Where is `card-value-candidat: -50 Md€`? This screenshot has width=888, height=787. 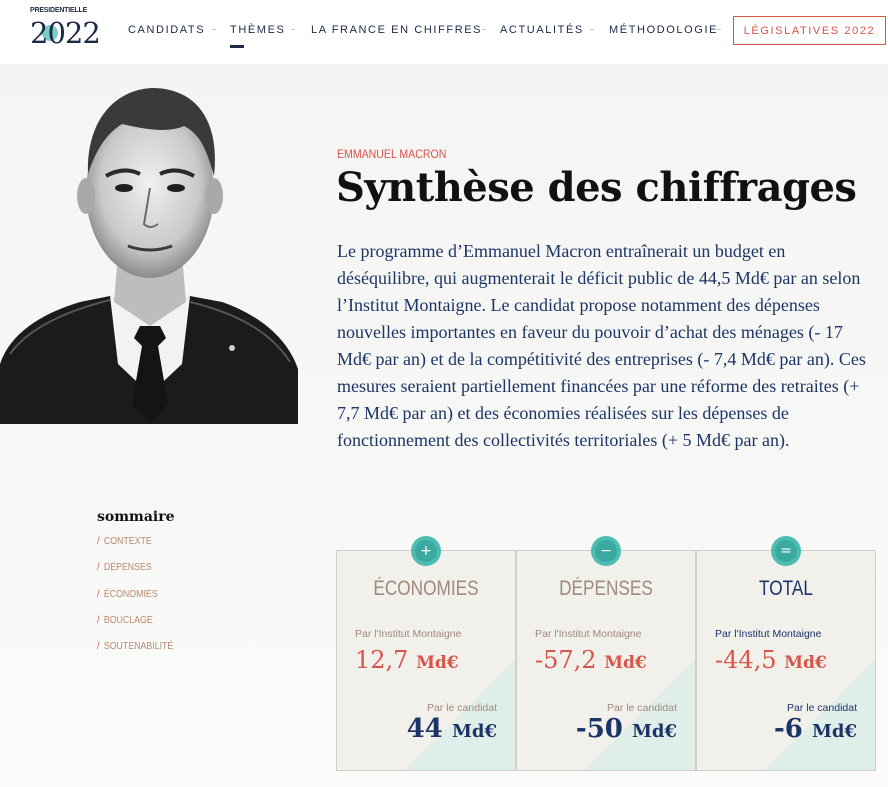 card-value-candidat: -50 Md€ is located at coordinates (626, 729).